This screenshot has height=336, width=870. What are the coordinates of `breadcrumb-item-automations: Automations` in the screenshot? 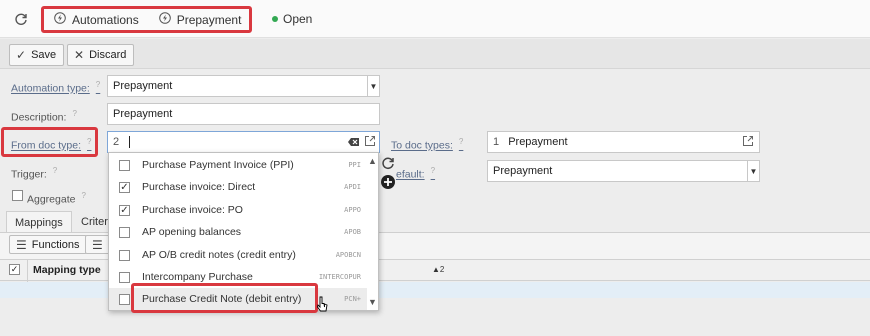 It's located at (96, 19).